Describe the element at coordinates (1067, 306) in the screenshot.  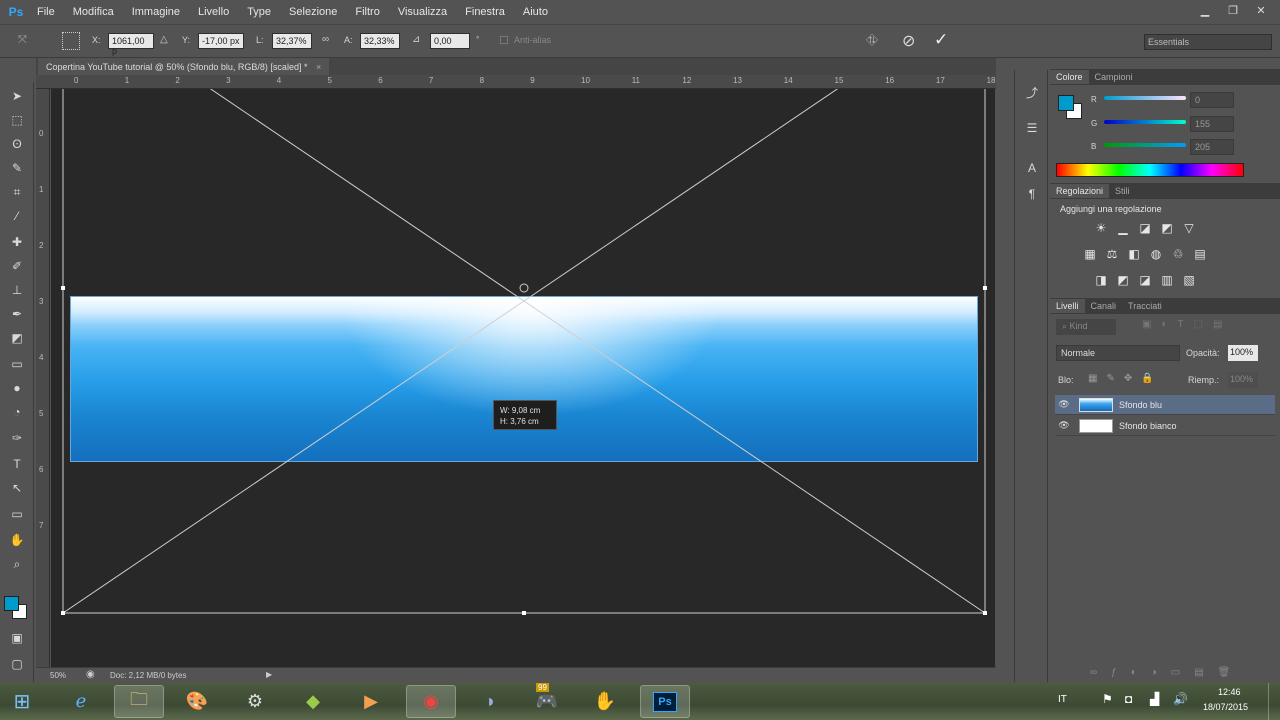
I see `tab-layers: Livelli` at that location.